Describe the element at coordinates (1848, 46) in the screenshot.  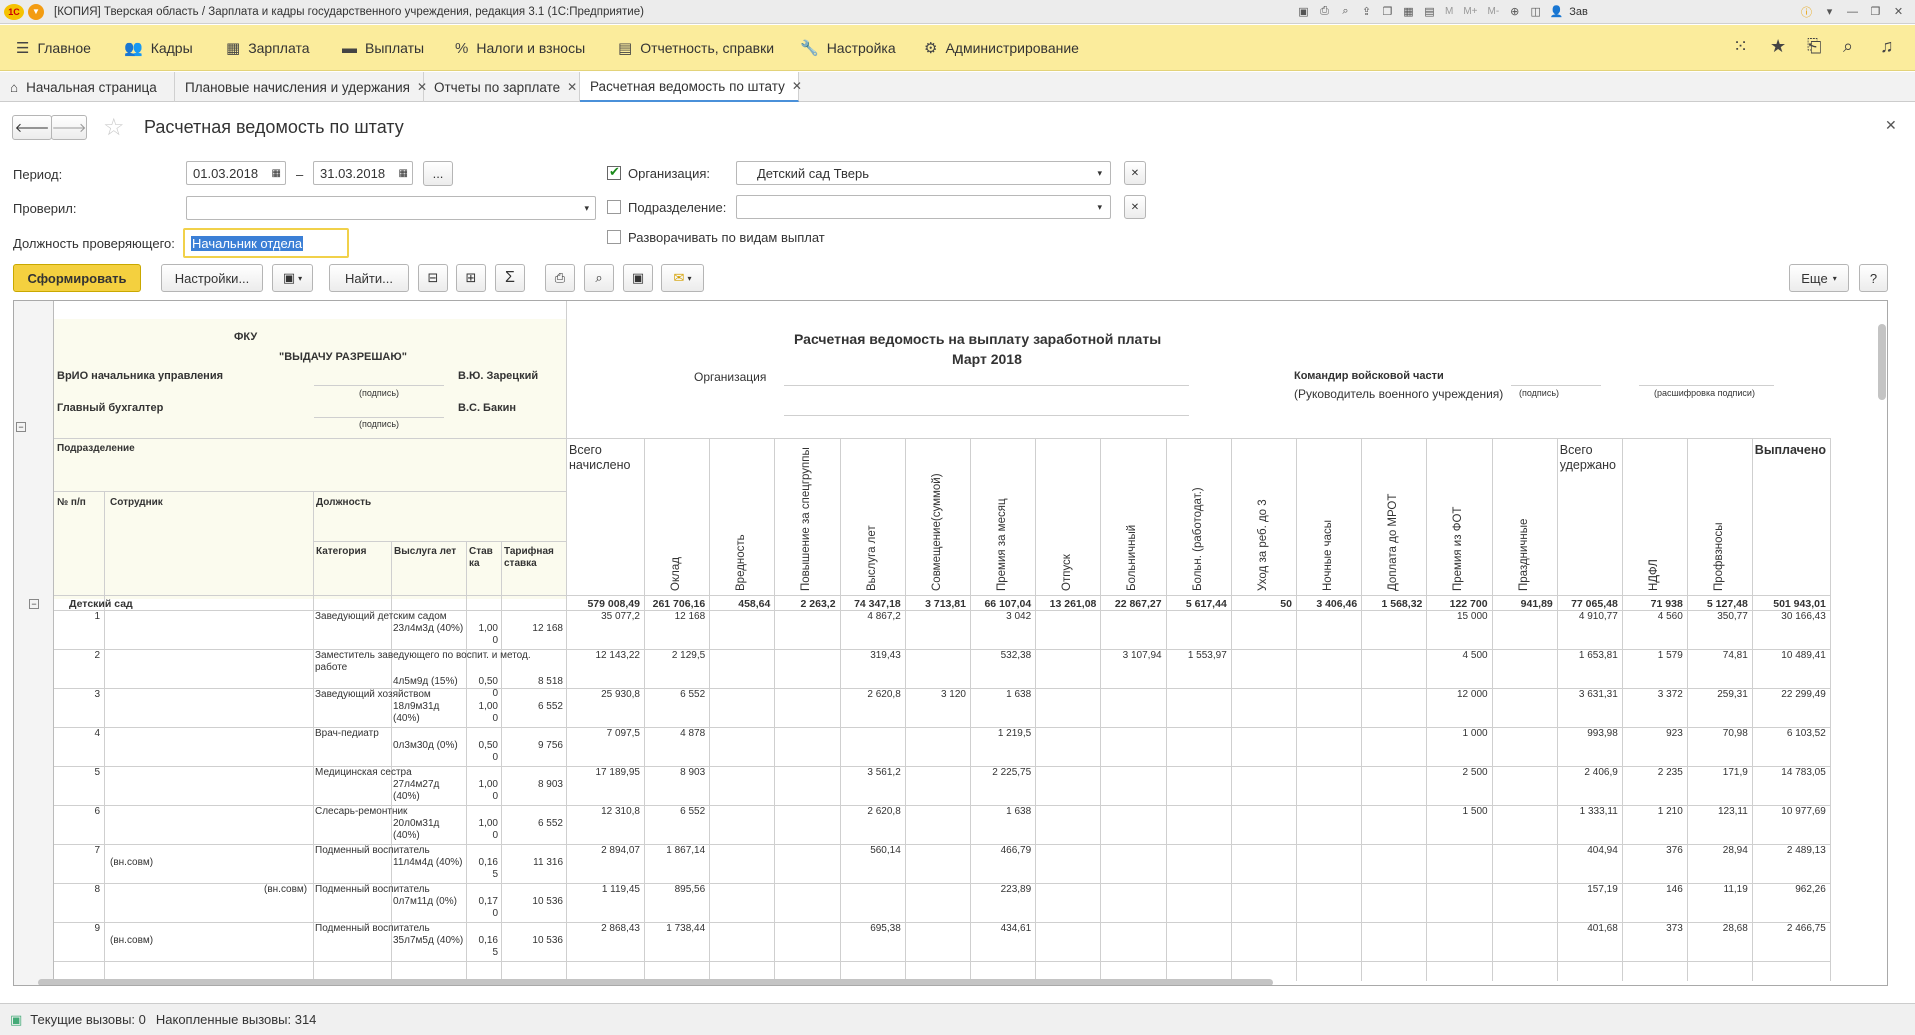
I see `search-icon: ⌕` at that location.